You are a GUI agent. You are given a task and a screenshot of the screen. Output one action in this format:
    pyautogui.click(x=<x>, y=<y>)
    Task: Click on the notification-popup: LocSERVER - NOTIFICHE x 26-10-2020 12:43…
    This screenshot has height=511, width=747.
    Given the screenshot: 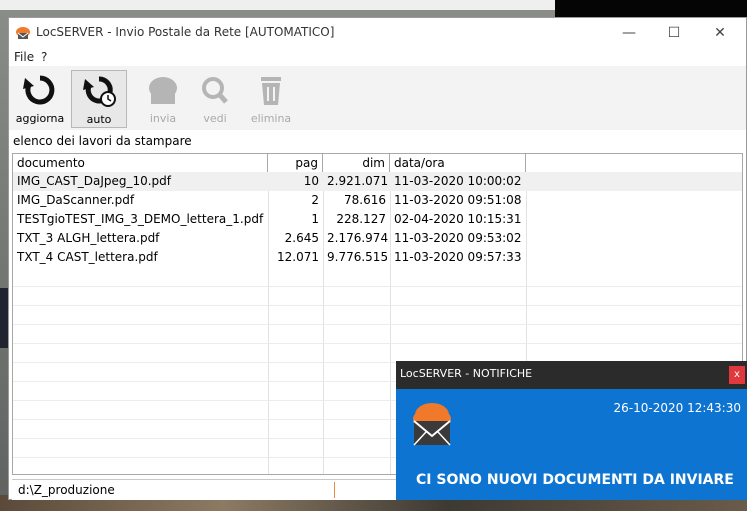 What is the action you would take?
    pyautogui.click(x=571, y=430)
    